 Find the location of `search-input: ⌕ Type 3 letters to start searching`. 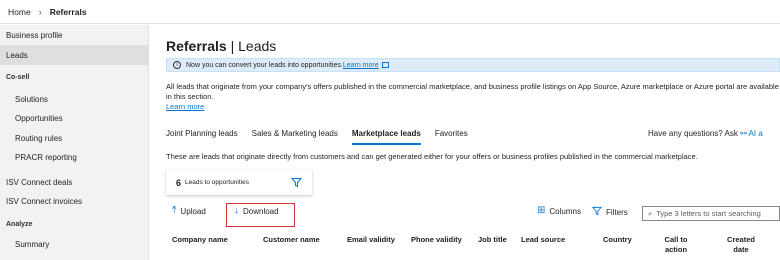

search-input: ⌕ Type 3 letters to start searching is located at coordinates (711, 213).